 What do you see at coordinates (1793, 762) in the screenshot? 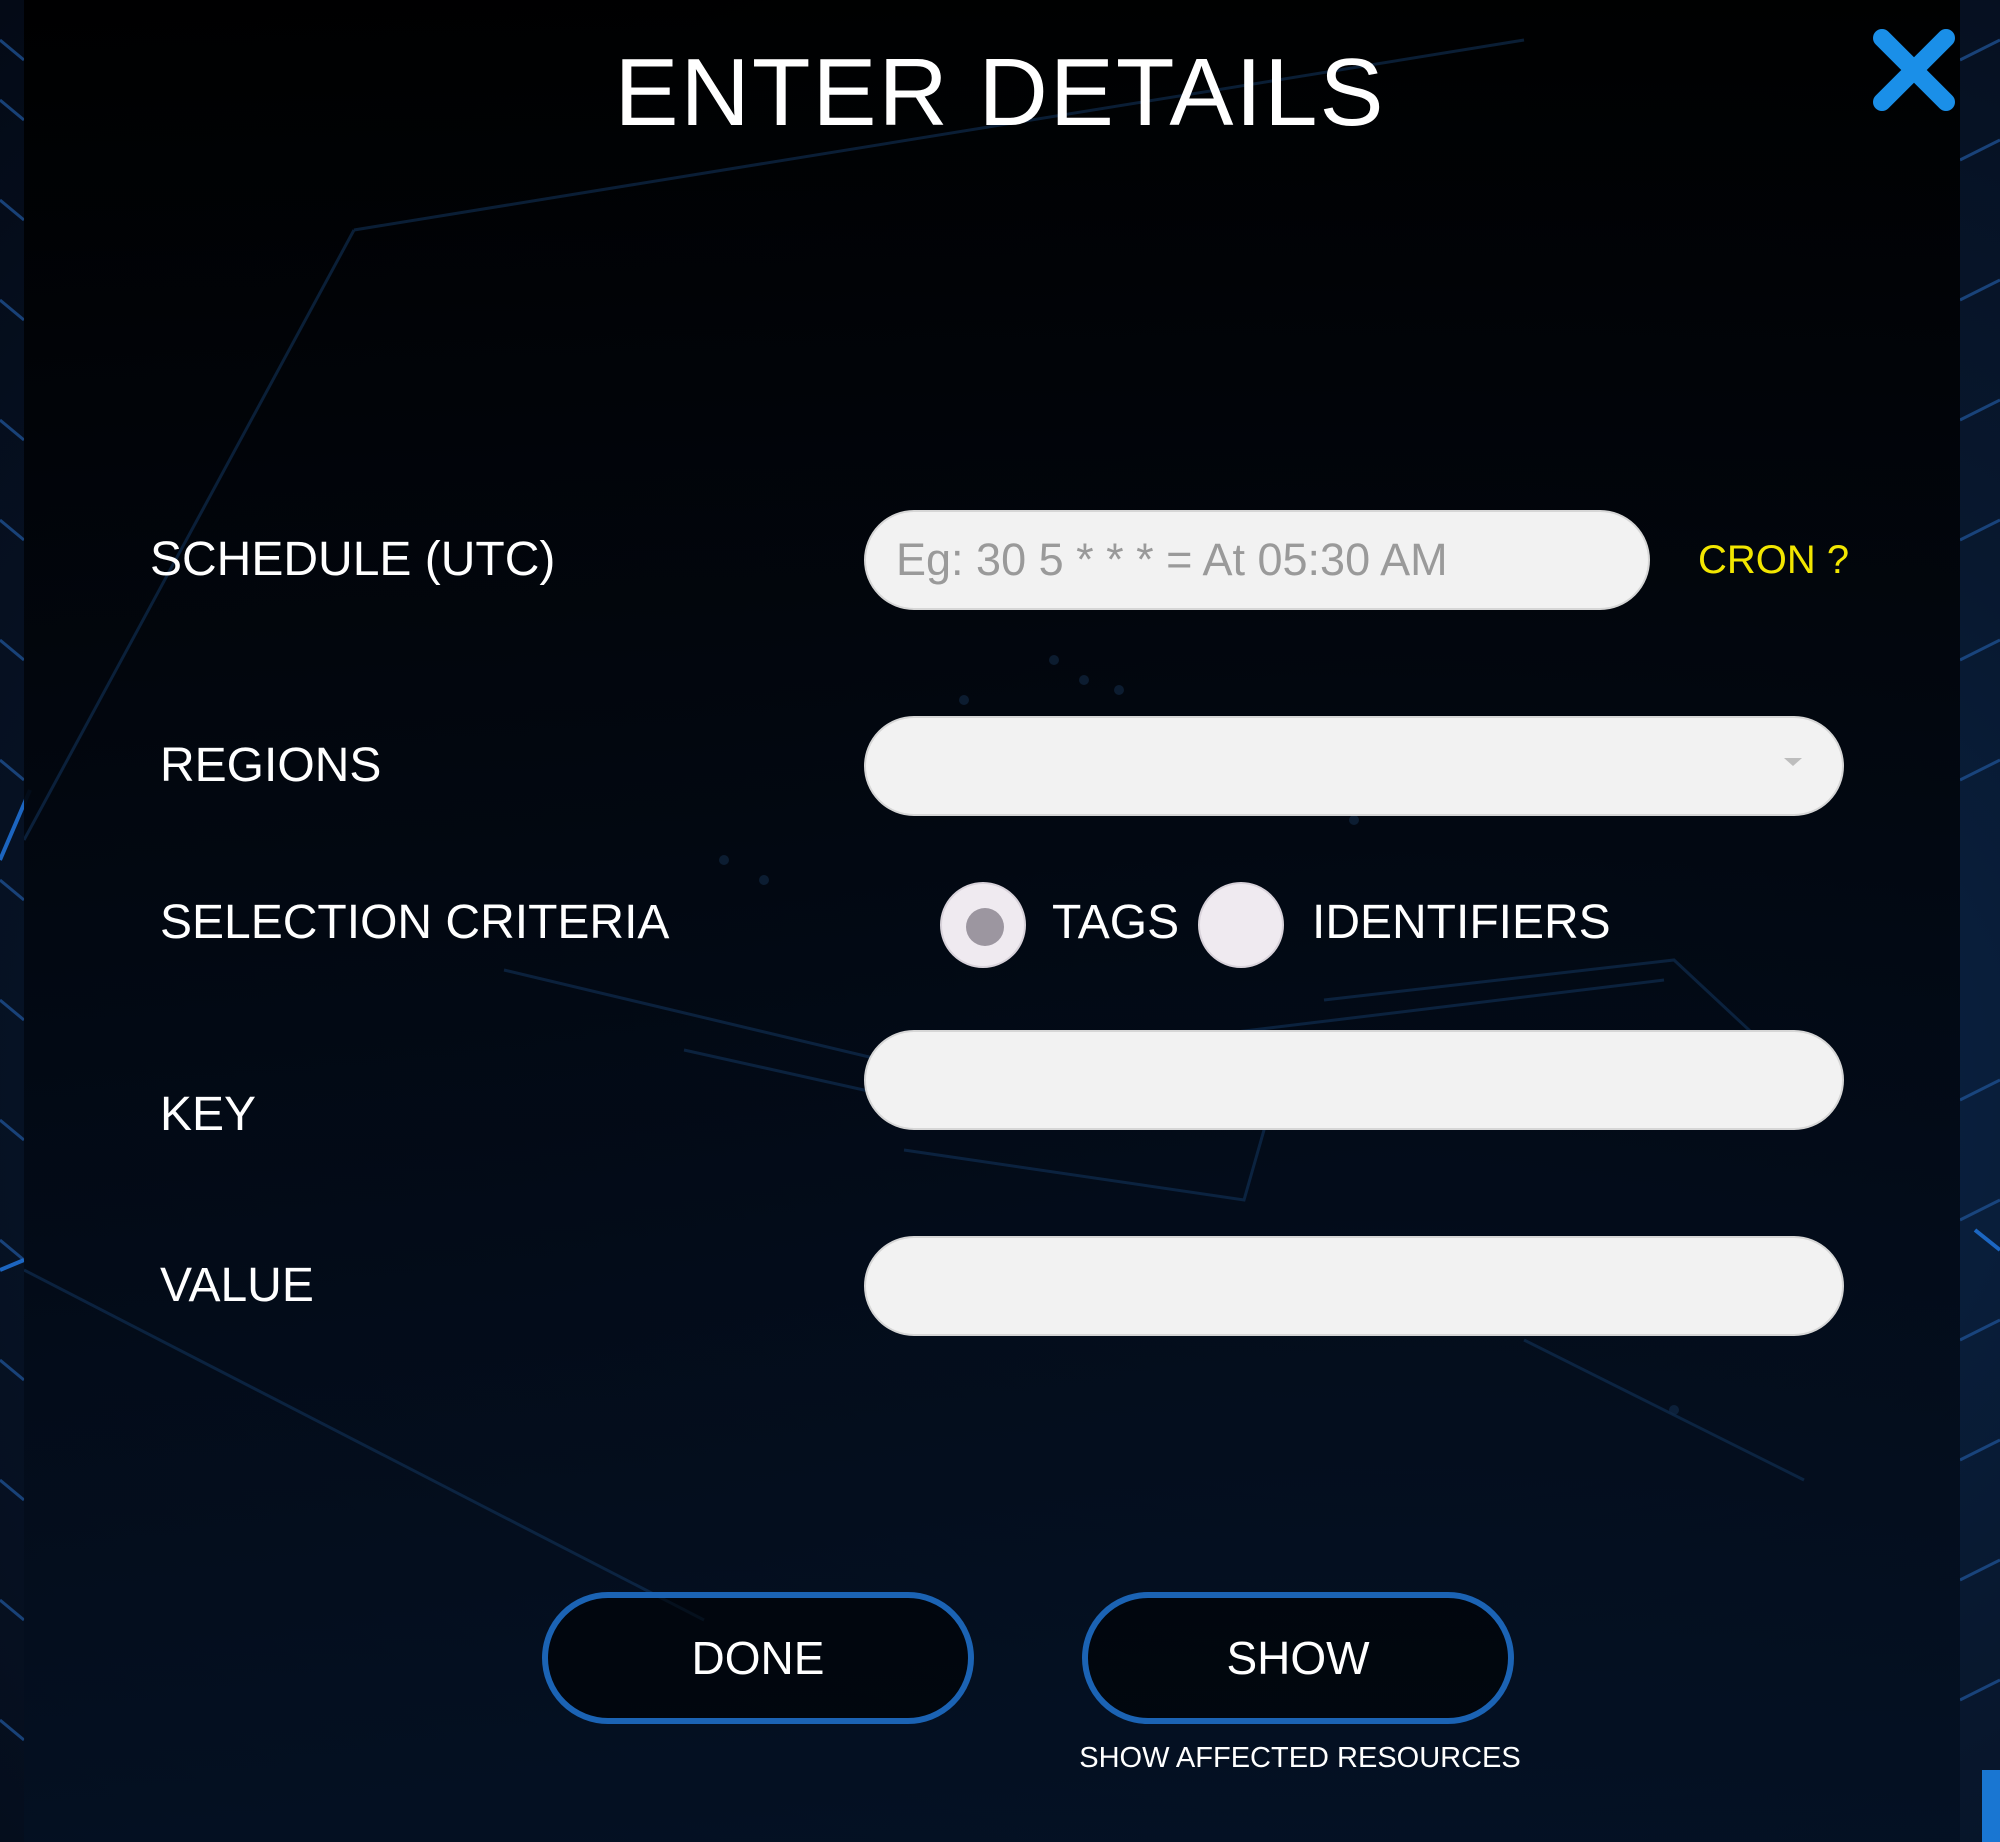
I see `chevron-down-icon` at bounding box center [1793, 762].